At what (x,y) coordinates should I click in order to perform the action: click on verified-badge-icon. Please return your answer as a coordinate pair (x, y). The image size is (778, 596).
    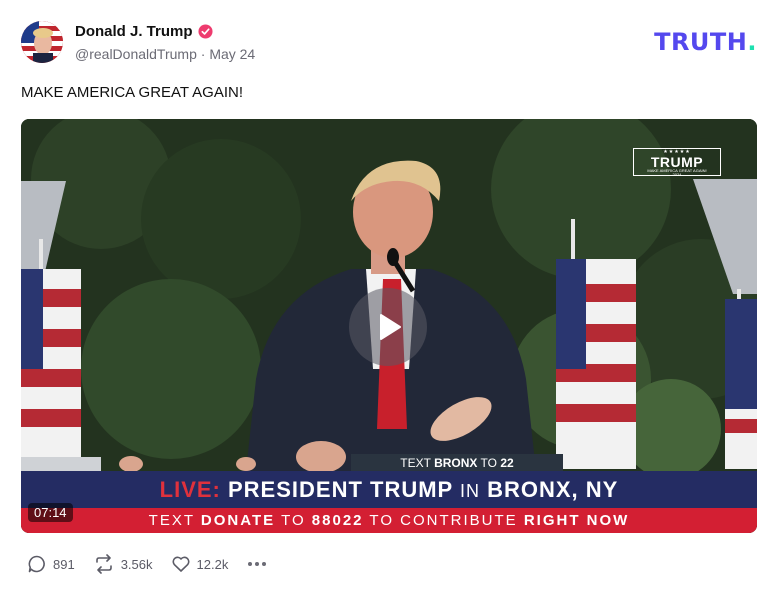
    Looking at the image, I should click on (205, 31).